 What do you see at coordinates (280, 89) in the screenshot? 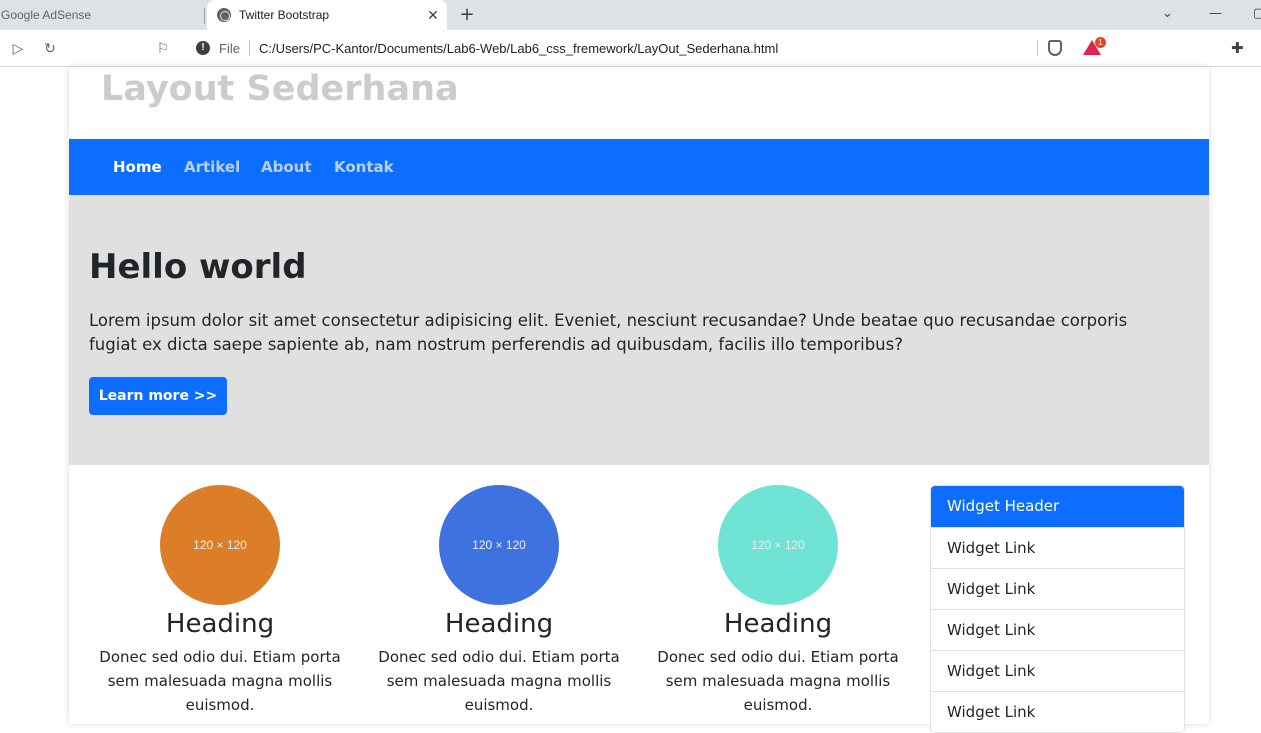
I see `site-title: Layout Sederhana` at bounding box center [280, 89].